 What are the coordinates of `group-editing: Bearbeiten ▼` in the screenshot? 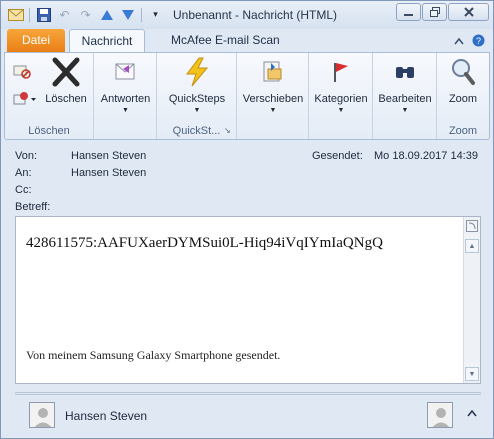 It's located at (405, 96).